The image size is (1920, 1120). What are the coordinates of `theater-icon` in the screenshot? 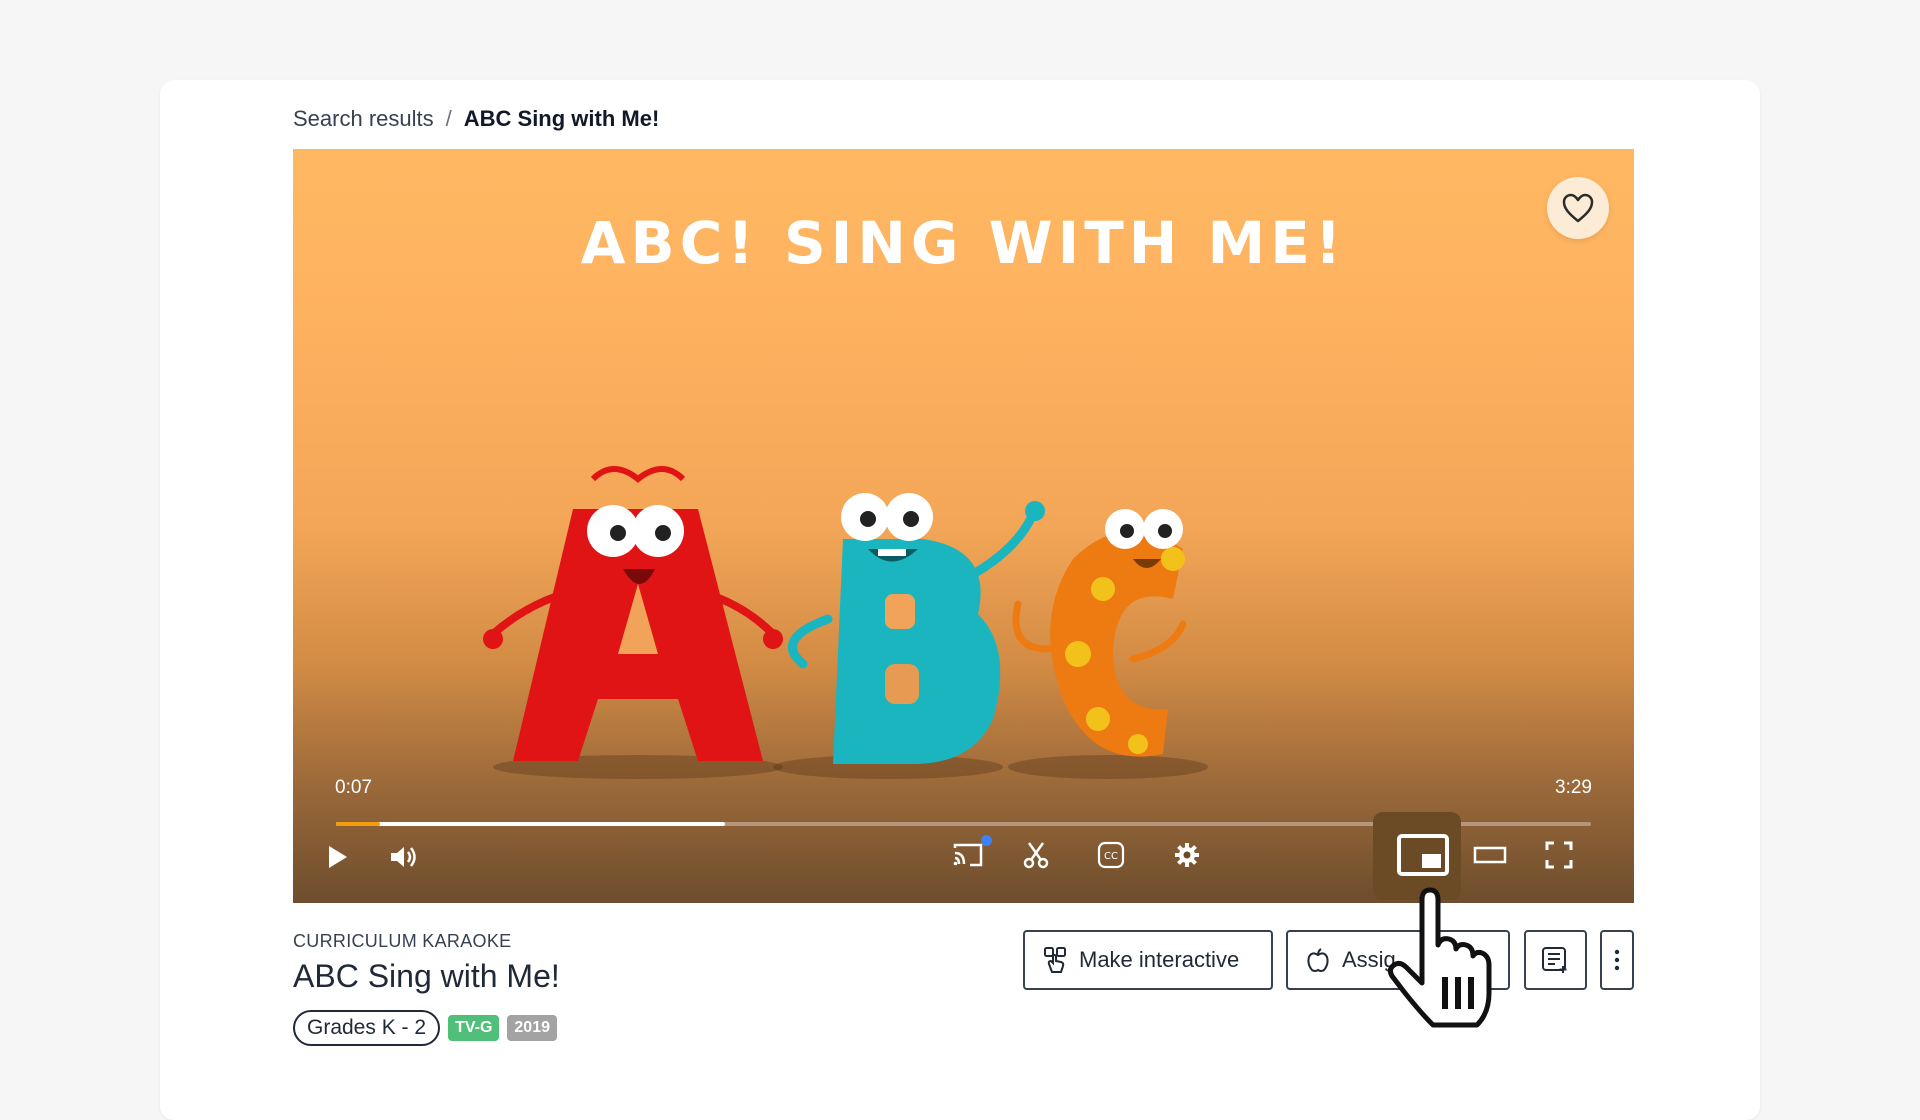 It's located at (1490, 855).